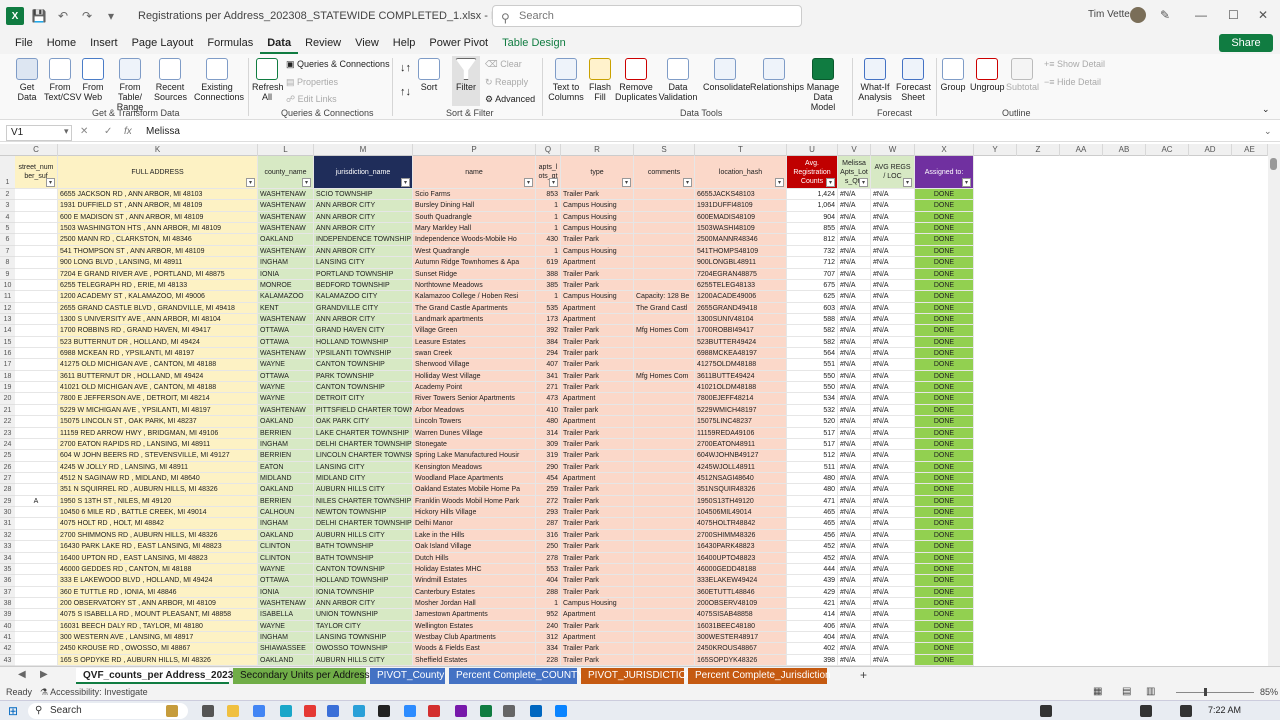 The height and width of the screenshot is (720, 1280). I want to click on tab-page-layout: Page Layout, so click(163, 43).